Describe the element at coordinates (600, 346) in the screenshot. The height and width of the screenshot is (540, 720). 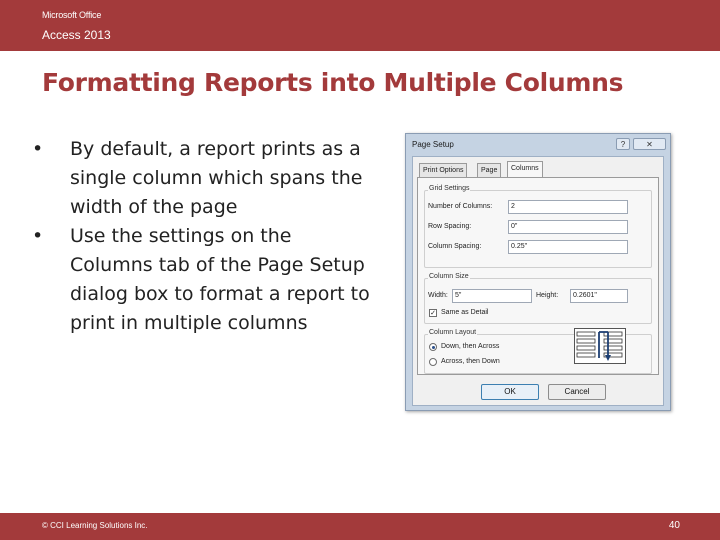
I see `down-then-across-layout-icon` at that location.